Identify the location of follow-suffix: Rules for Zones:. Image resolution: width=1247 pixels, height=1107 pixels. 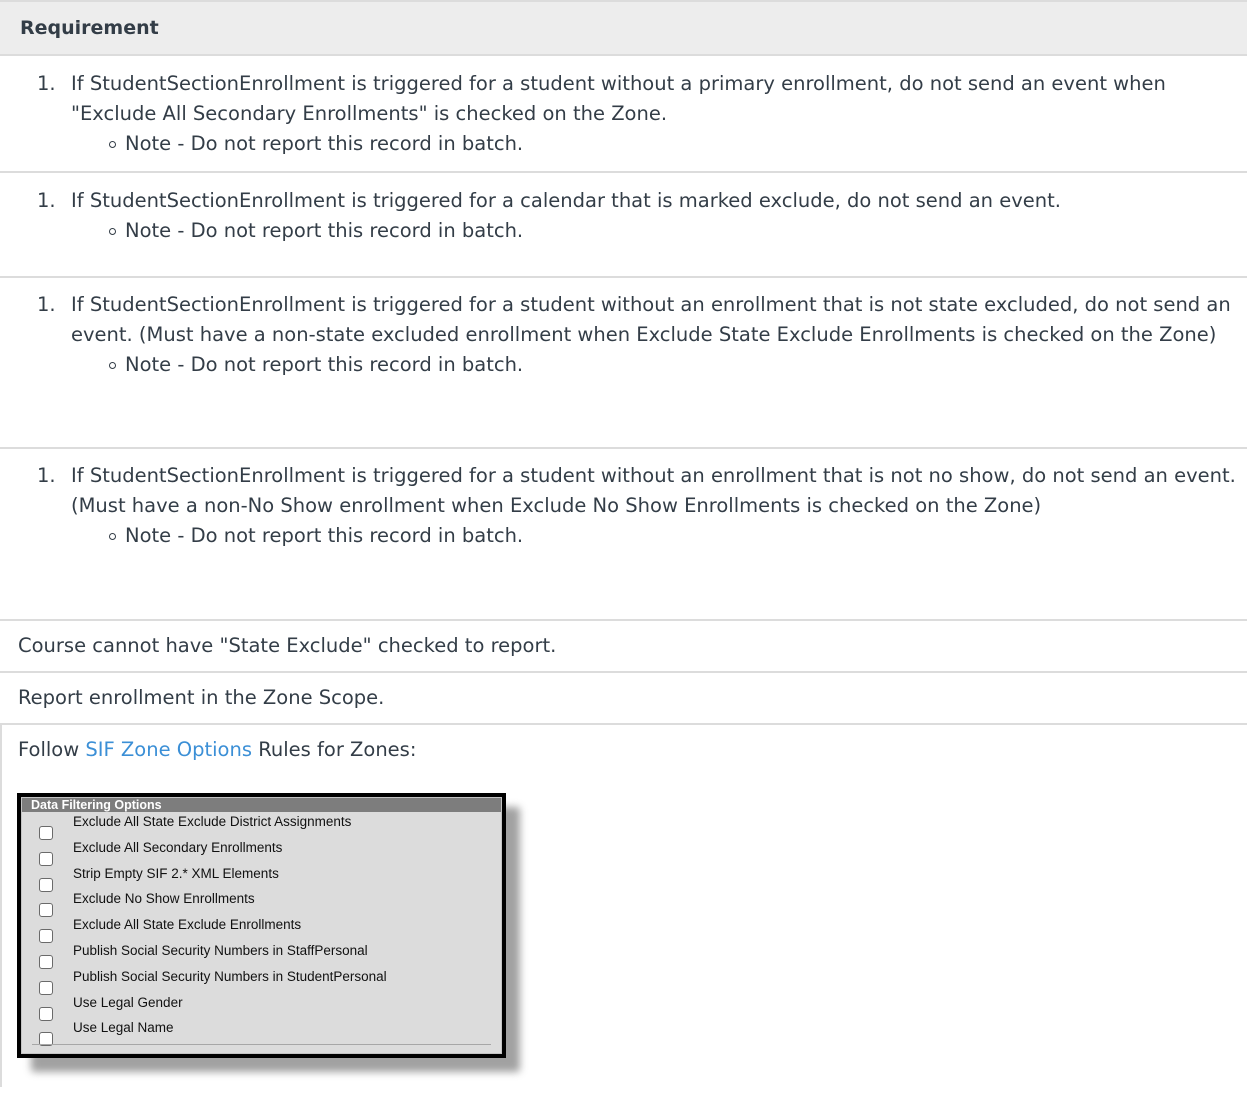
(334, 749).